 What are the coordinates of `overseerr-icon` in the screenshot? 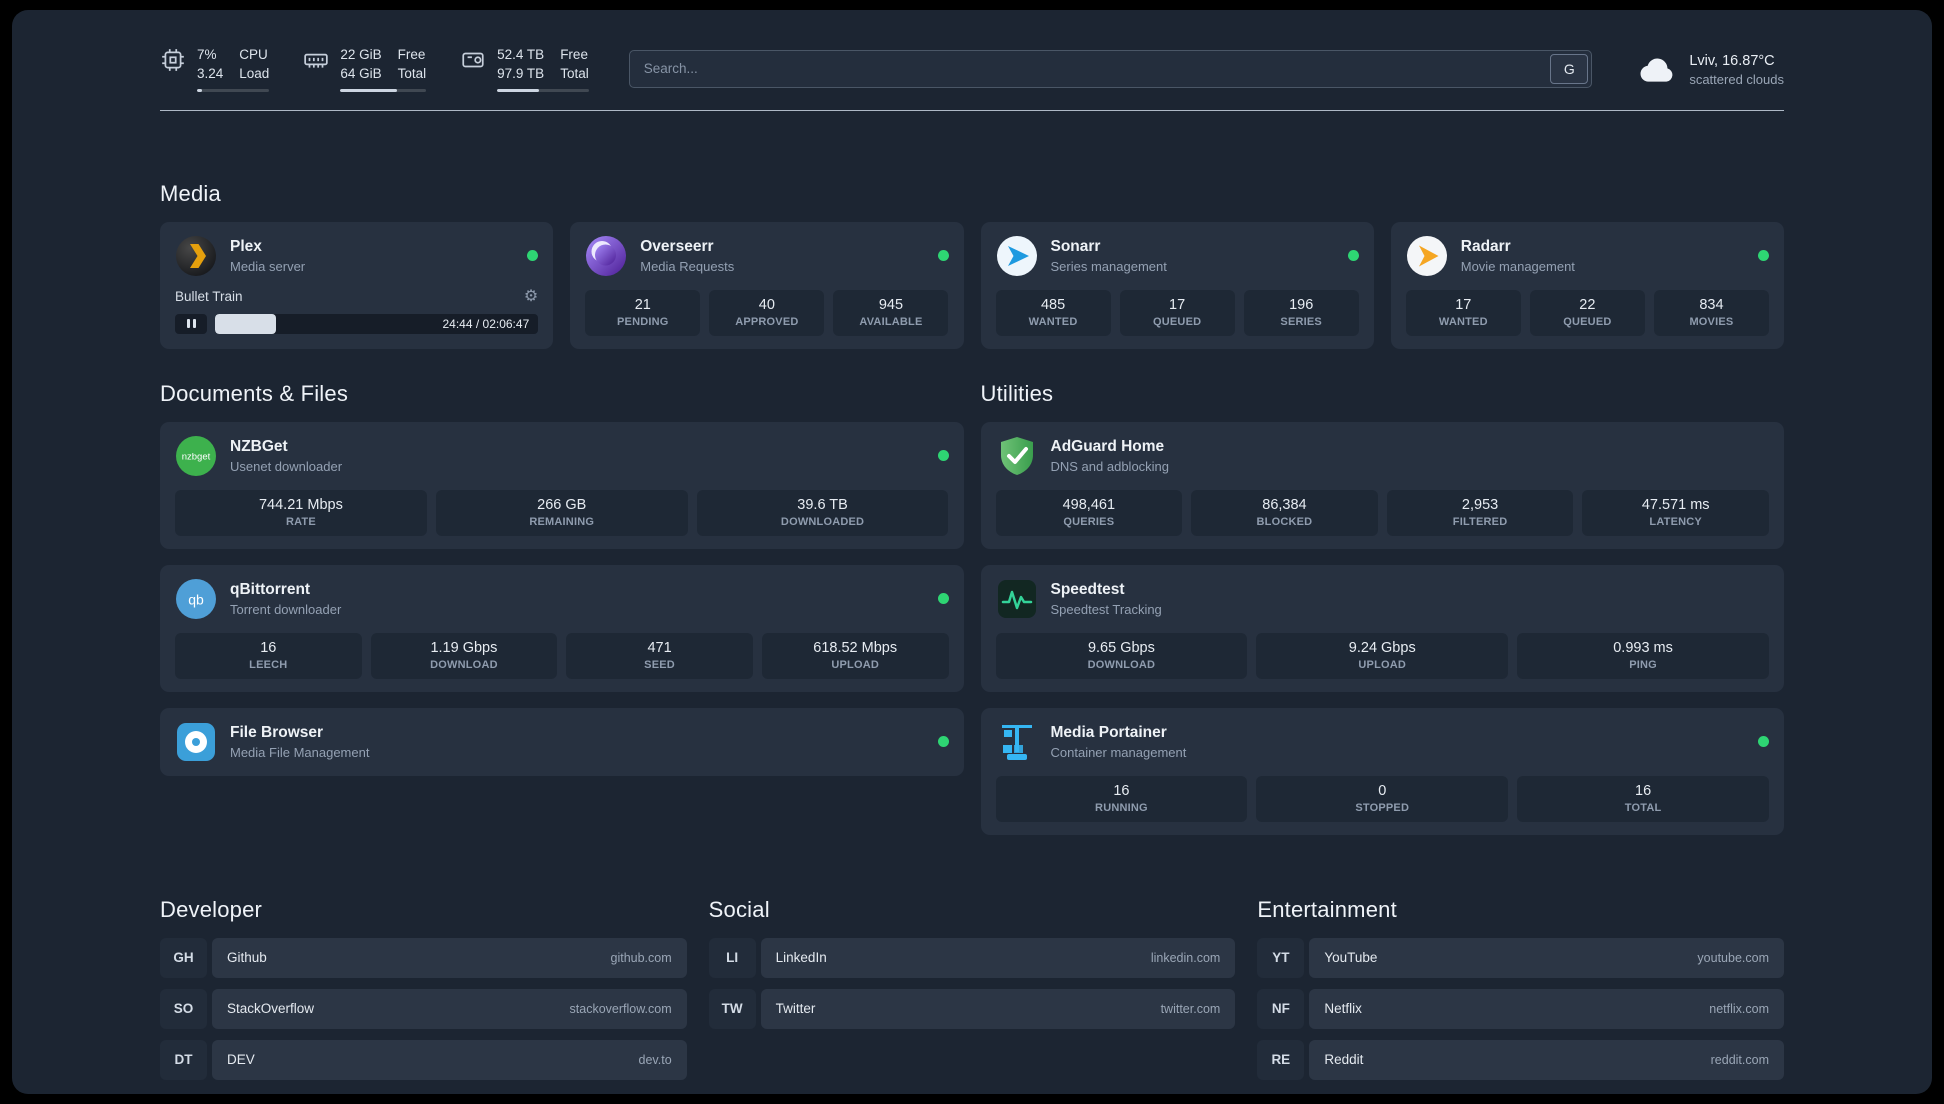 It's located at (606, 256).